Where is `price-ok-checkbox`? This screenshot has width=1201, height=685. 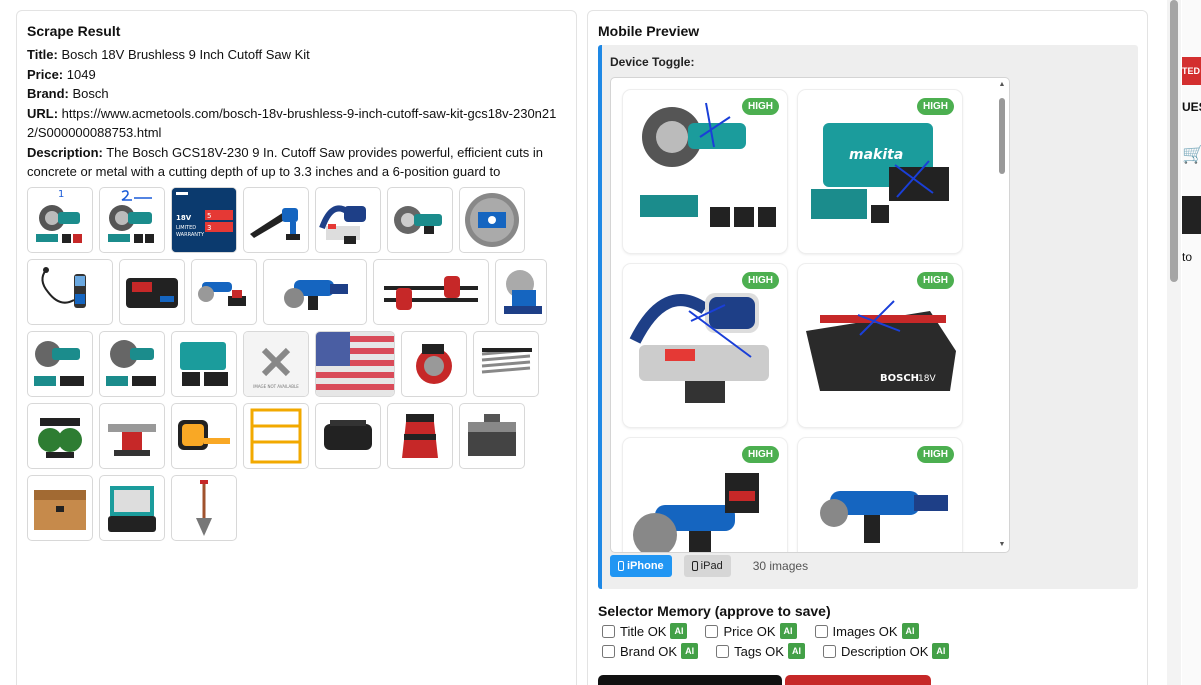
price-ok-checkbox is located at coordinates (712, 631).